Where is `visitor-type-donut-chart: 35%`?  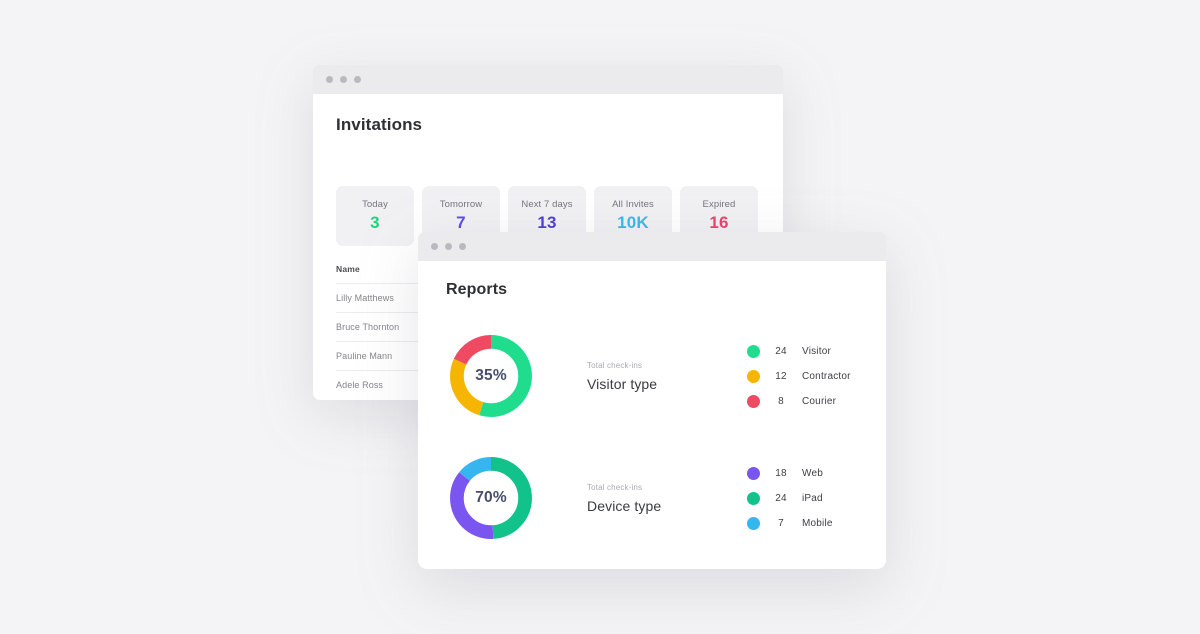
visitor-type-donut-chart: 35% is located at coordinates (491, 376).